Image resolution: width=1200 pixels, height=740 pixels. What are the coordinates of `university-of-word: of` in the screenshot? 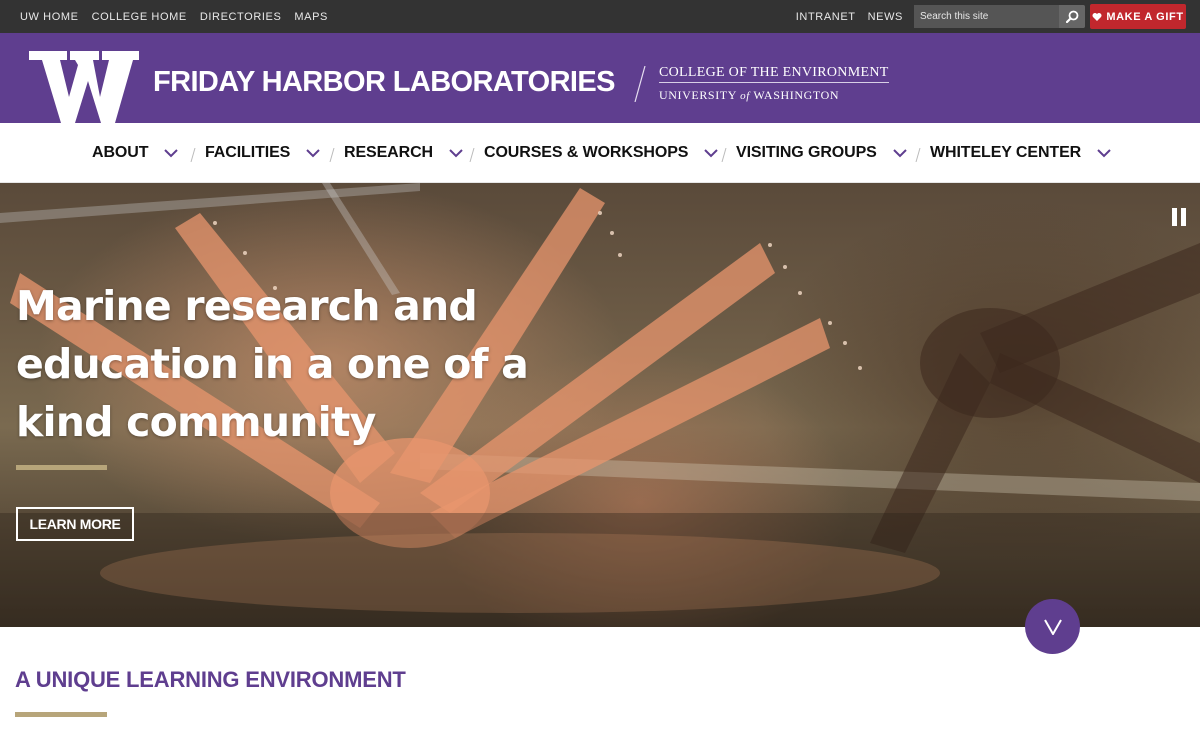 It's located at (745, 96).